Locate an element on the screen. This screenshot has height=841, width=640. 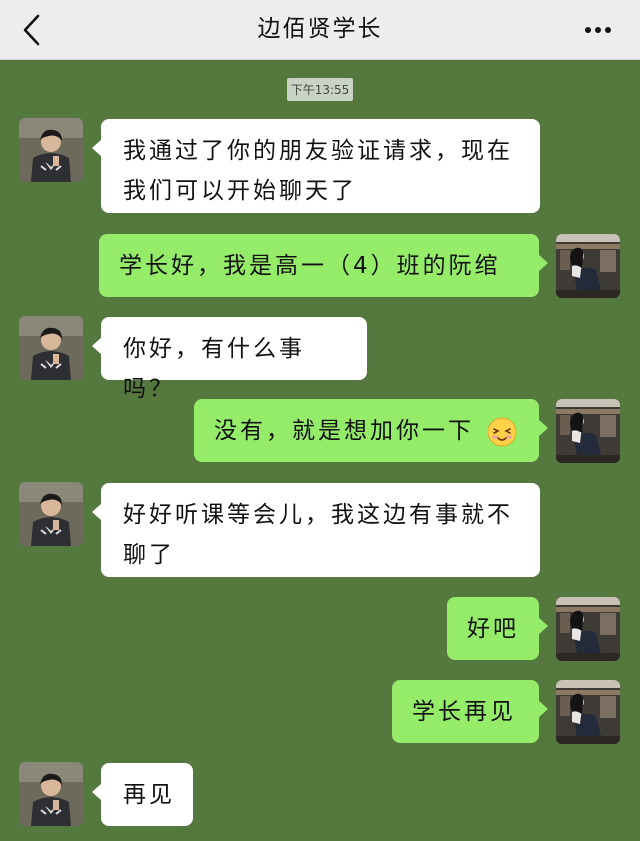
incoming-message-bubble: 好好听课等会儿，我这边有事就不聊了 is located at coordinates (316, 530).